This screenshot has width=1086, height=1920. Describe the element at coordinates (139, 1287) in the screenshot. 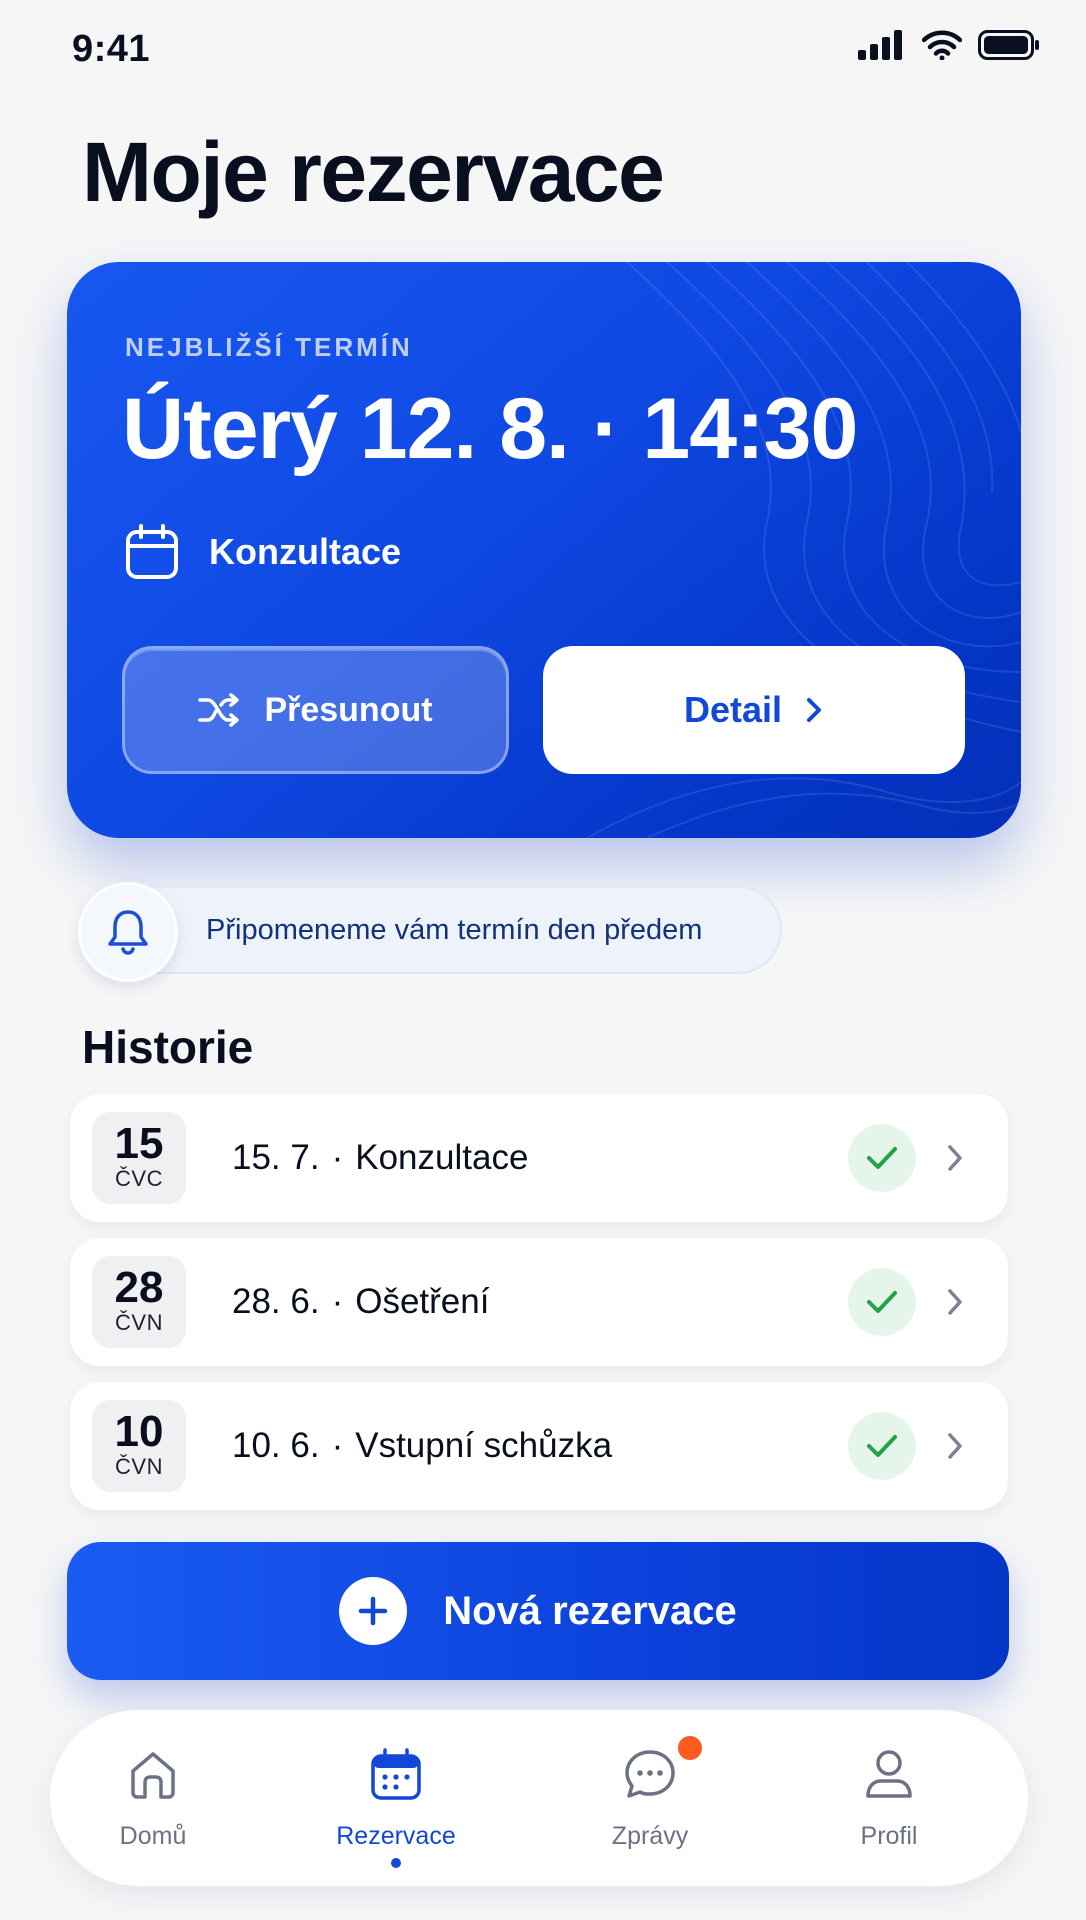

I see `date-badge-day: 28` at that location.